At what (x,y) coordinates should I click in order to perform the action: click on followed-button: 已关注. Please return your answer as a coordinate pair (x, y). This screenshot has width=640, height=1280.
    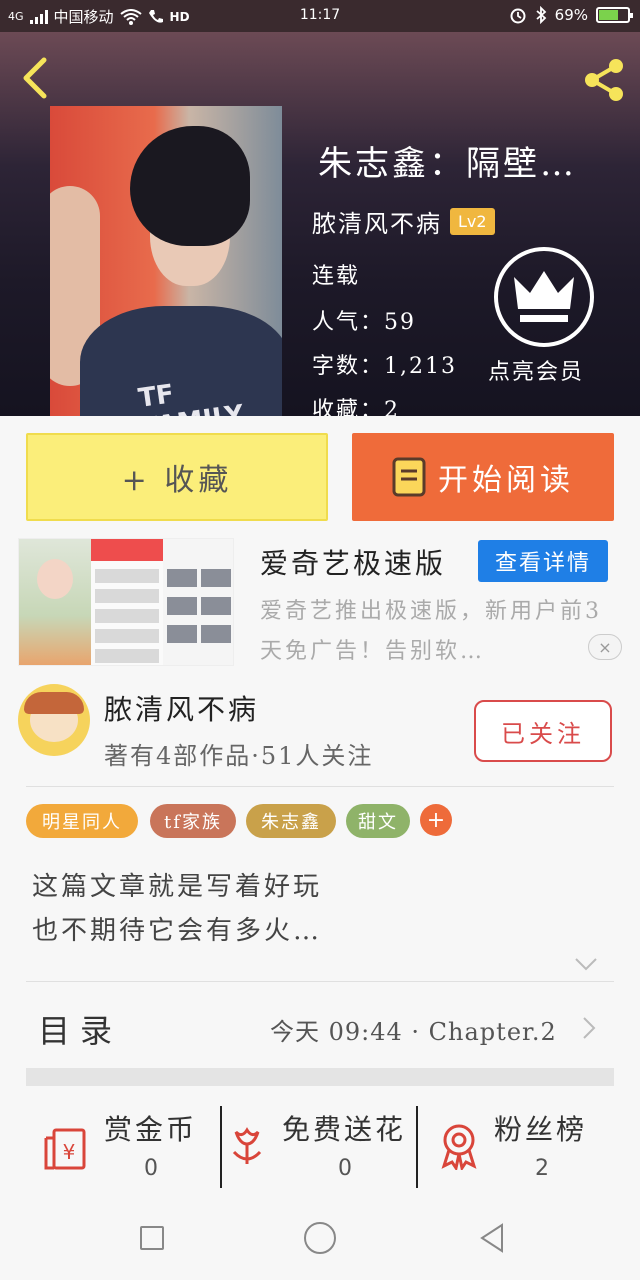
    Looking at the image, I should click on (543, 731).